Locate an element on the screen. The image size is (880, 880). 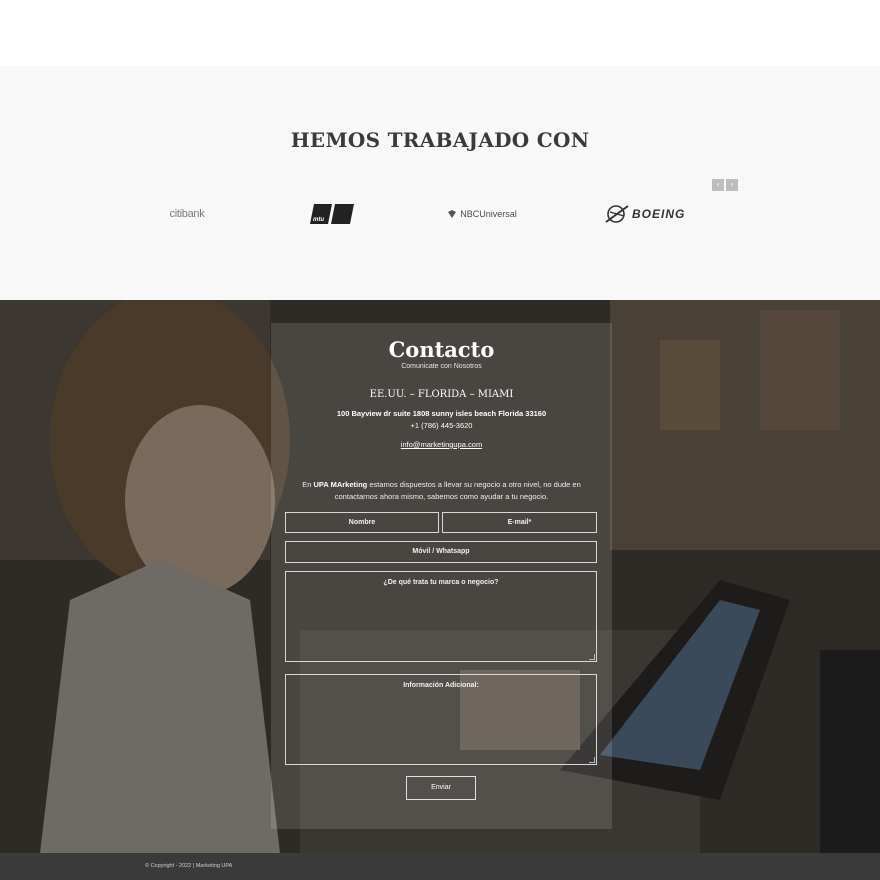
top-spacer is located at coordinates (440, 33).